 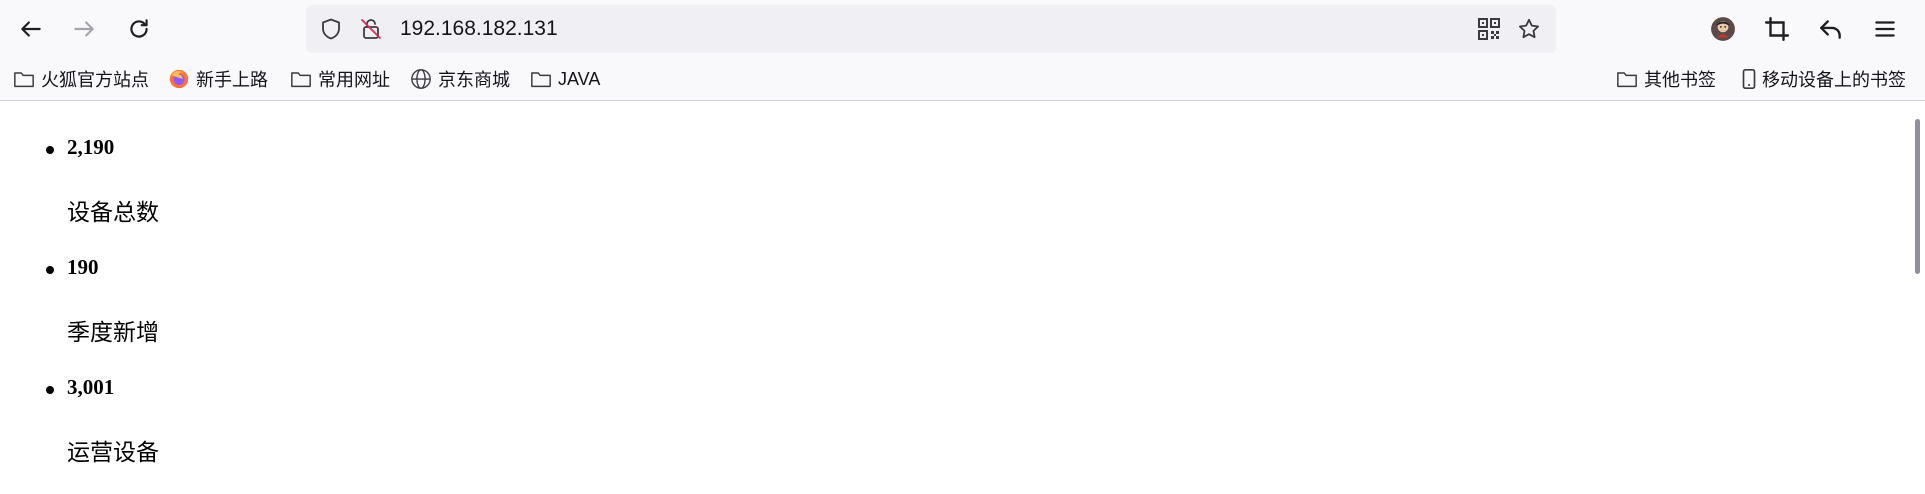 What do you see at coordinates (1919, 297) in the screenshot?
I see `vertical-scrollbar` at bounding box center [1919, 297].